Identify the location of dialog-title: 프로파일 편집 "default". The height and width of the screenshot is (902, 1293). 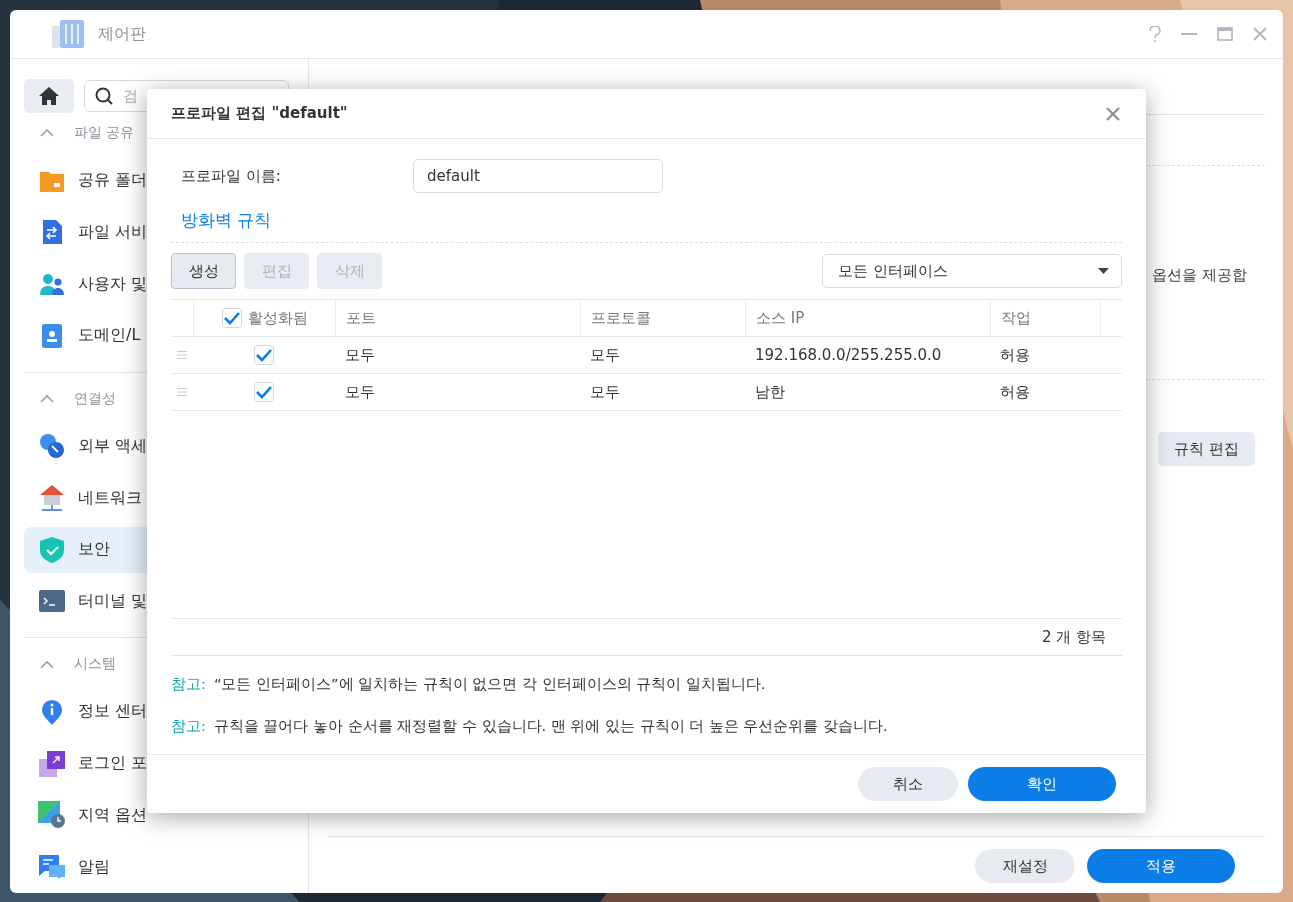
(260, 113).